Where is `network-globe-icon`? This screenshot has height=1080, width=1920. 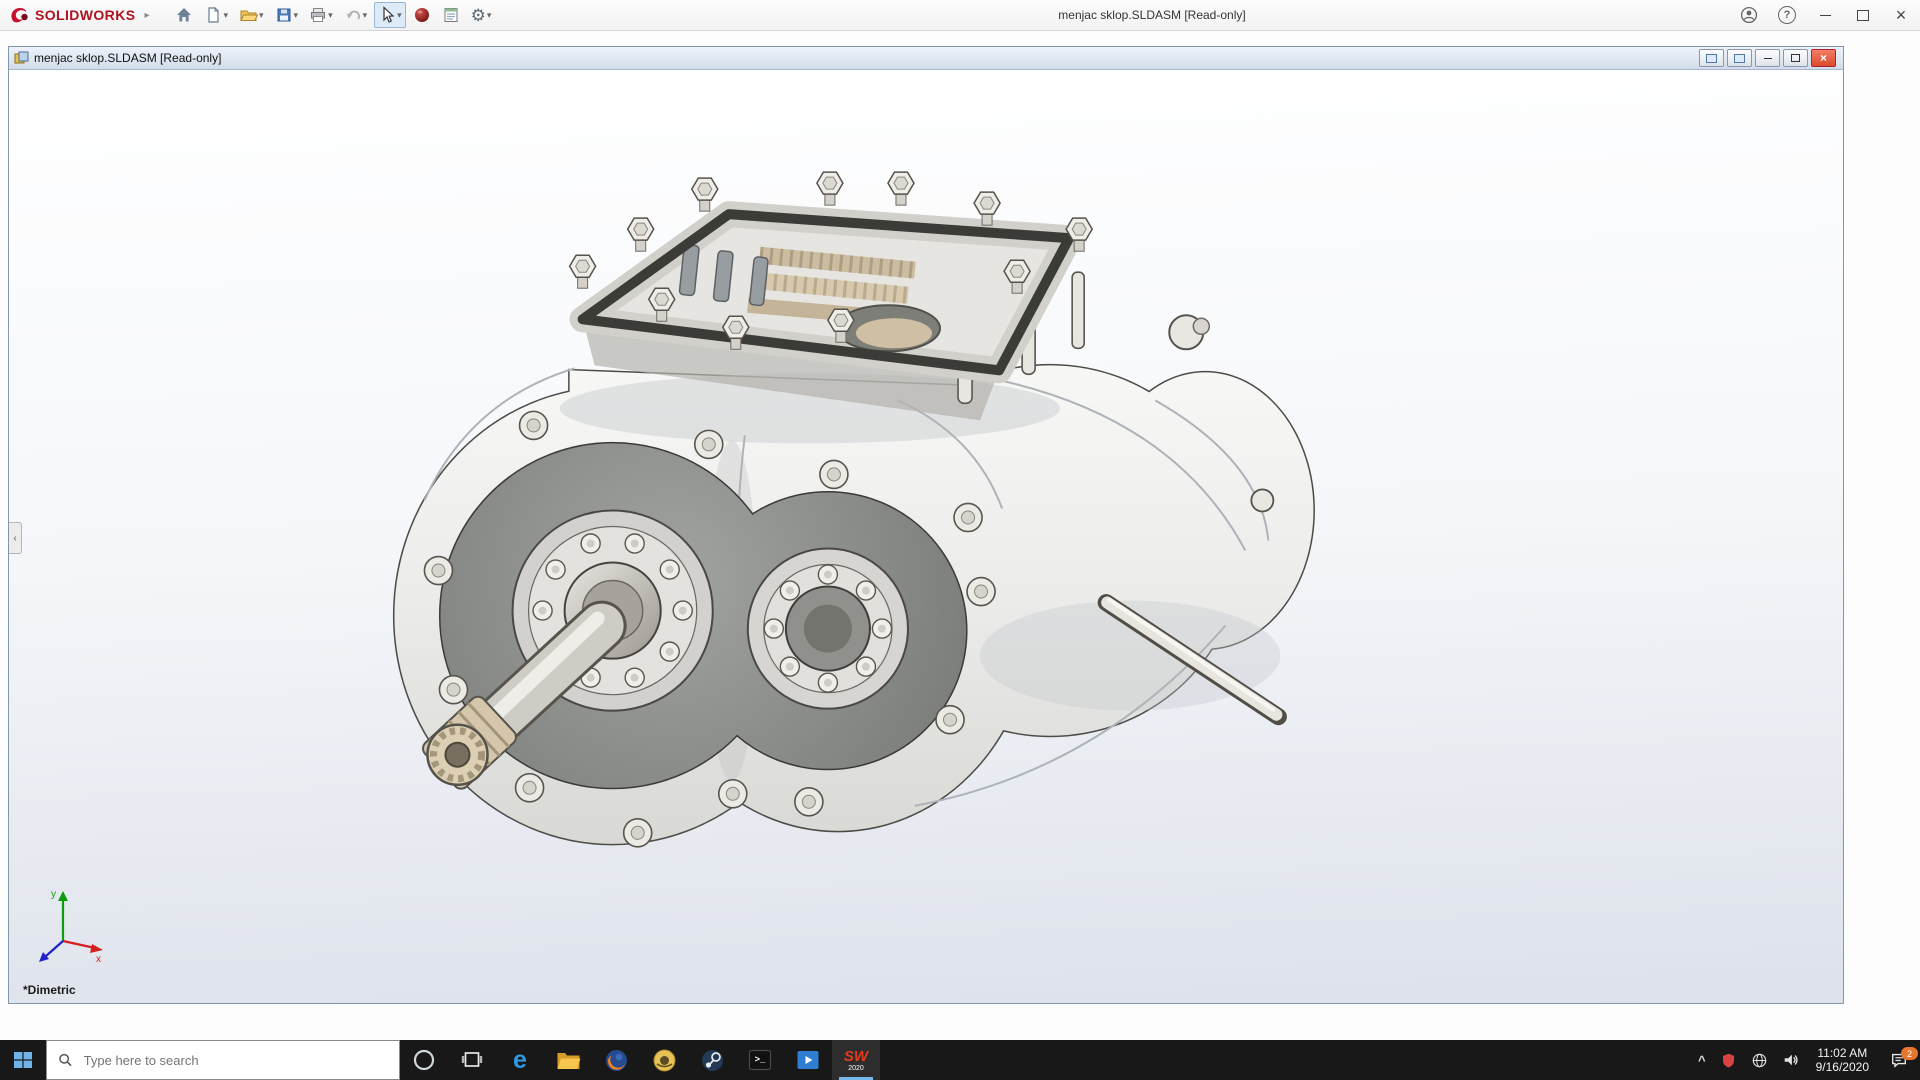 network-globe-icon is located at coordinates (1759, 1060).